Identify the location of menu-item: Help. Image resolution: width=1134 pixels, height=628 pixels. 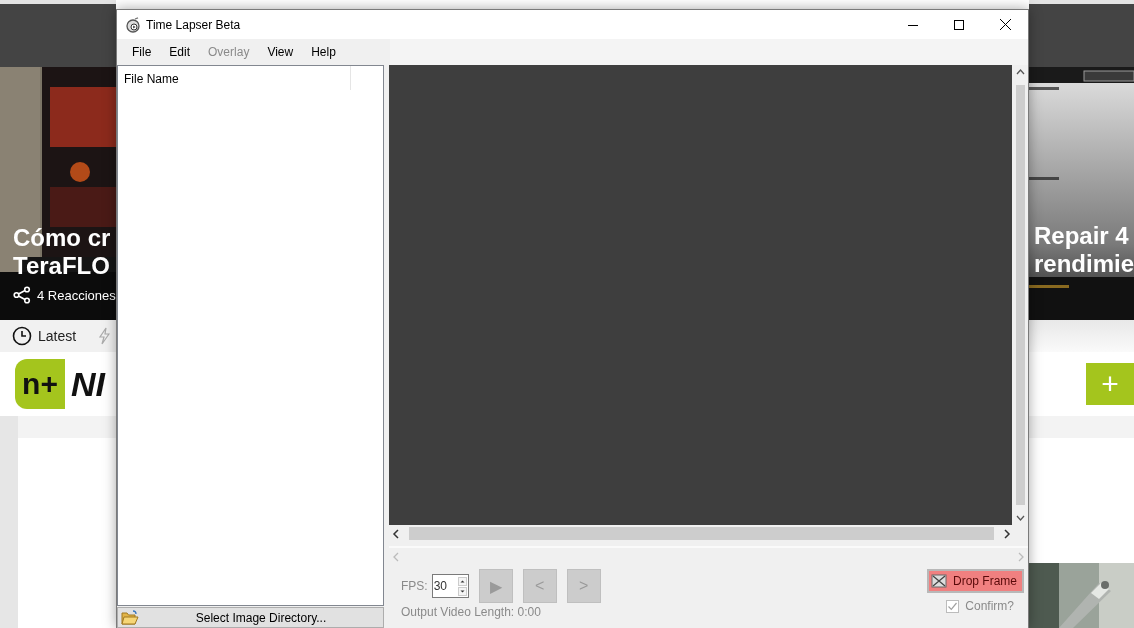
(323, 52).